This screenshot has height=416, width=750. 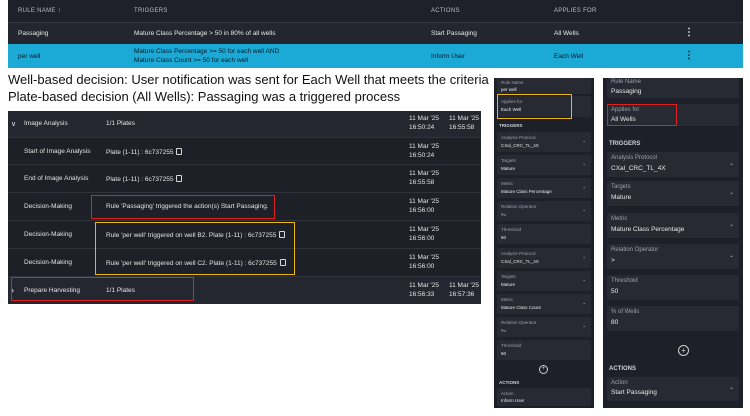 I want to click on rule-name-field: Rule Name per well, so click(x=544, y=86).